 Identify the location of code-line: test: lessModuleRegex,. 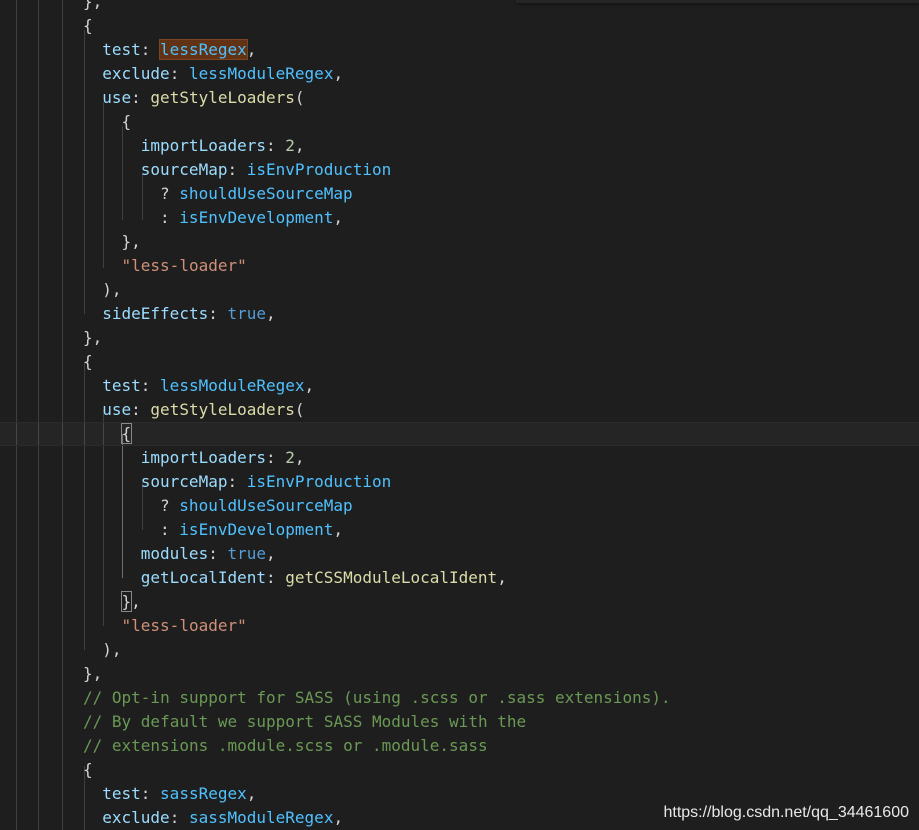
(459, 386).